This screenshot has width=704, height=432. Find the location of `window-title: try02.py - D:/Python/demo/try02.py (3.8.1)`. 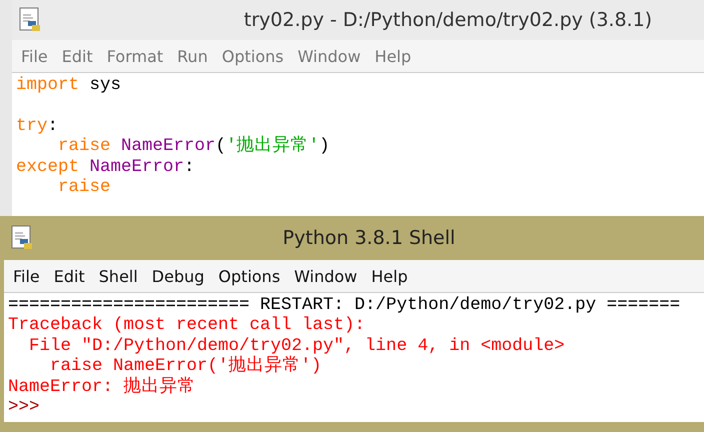

window-title: try02.py - D:/Python/demo/try02.py (3.8.1) is located at coordinates (448, 20).